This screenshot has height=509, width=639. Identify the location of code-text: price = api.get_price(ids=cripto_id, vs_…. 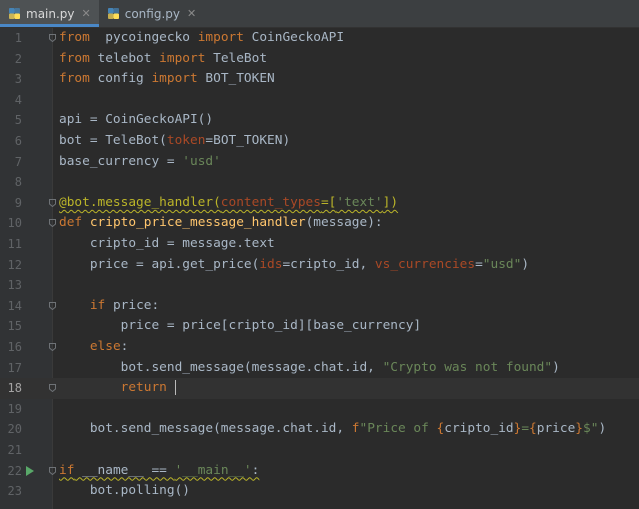
(294, 265).